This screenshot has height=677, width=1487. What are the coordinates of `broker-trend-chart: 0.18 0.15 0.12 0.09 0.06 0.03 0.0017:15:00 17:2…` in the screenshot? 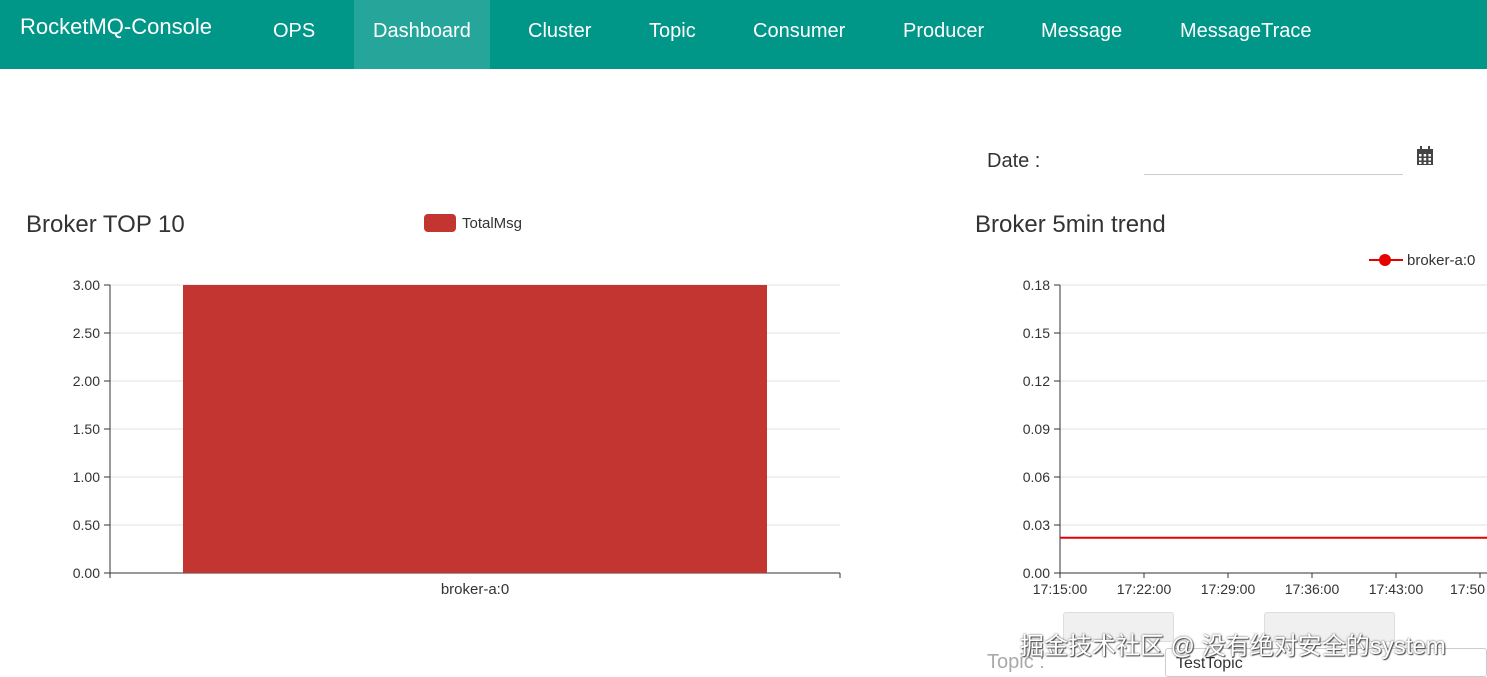 It's located at (1255, 437).